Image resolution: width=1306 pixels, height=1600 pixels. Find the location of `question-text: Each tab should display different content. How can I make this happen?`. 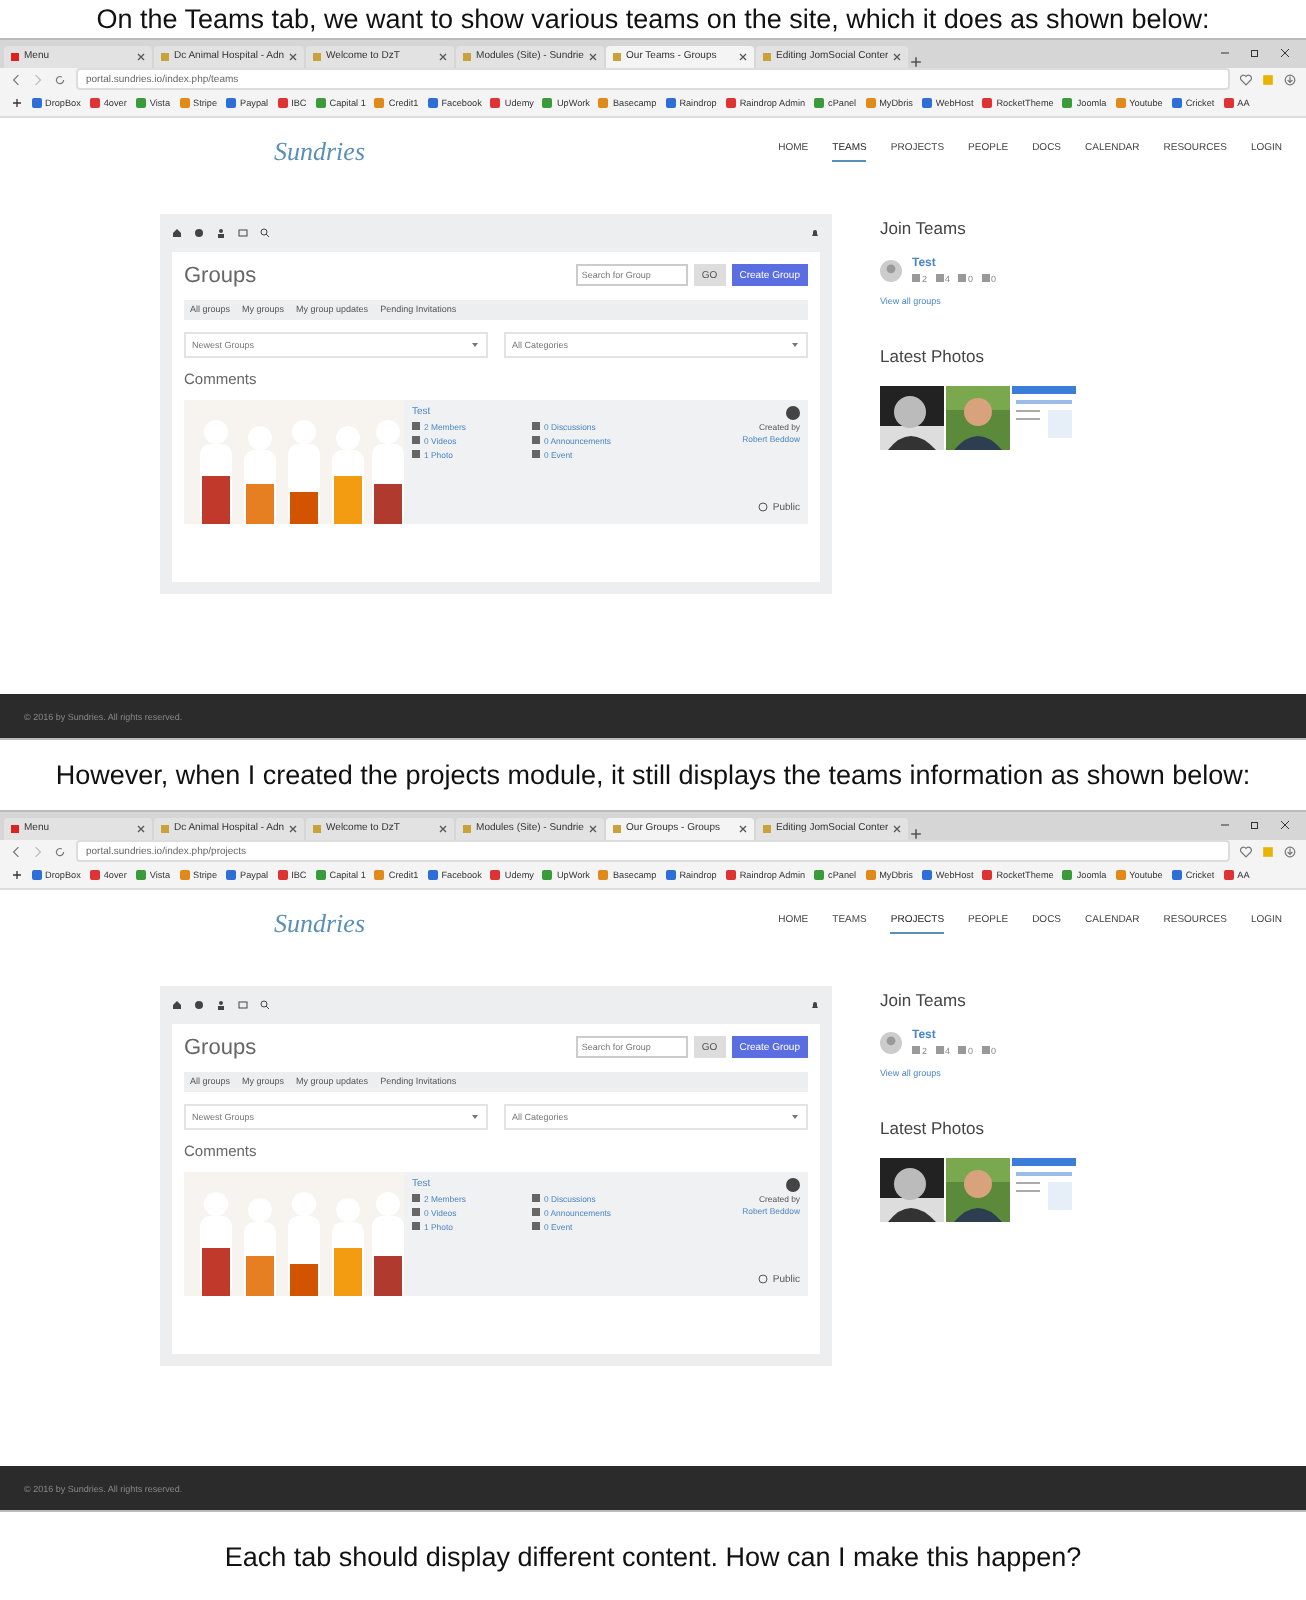

question-text: Each tab should display different content. How can I make this happen? is located at coordinates (653, 1557).